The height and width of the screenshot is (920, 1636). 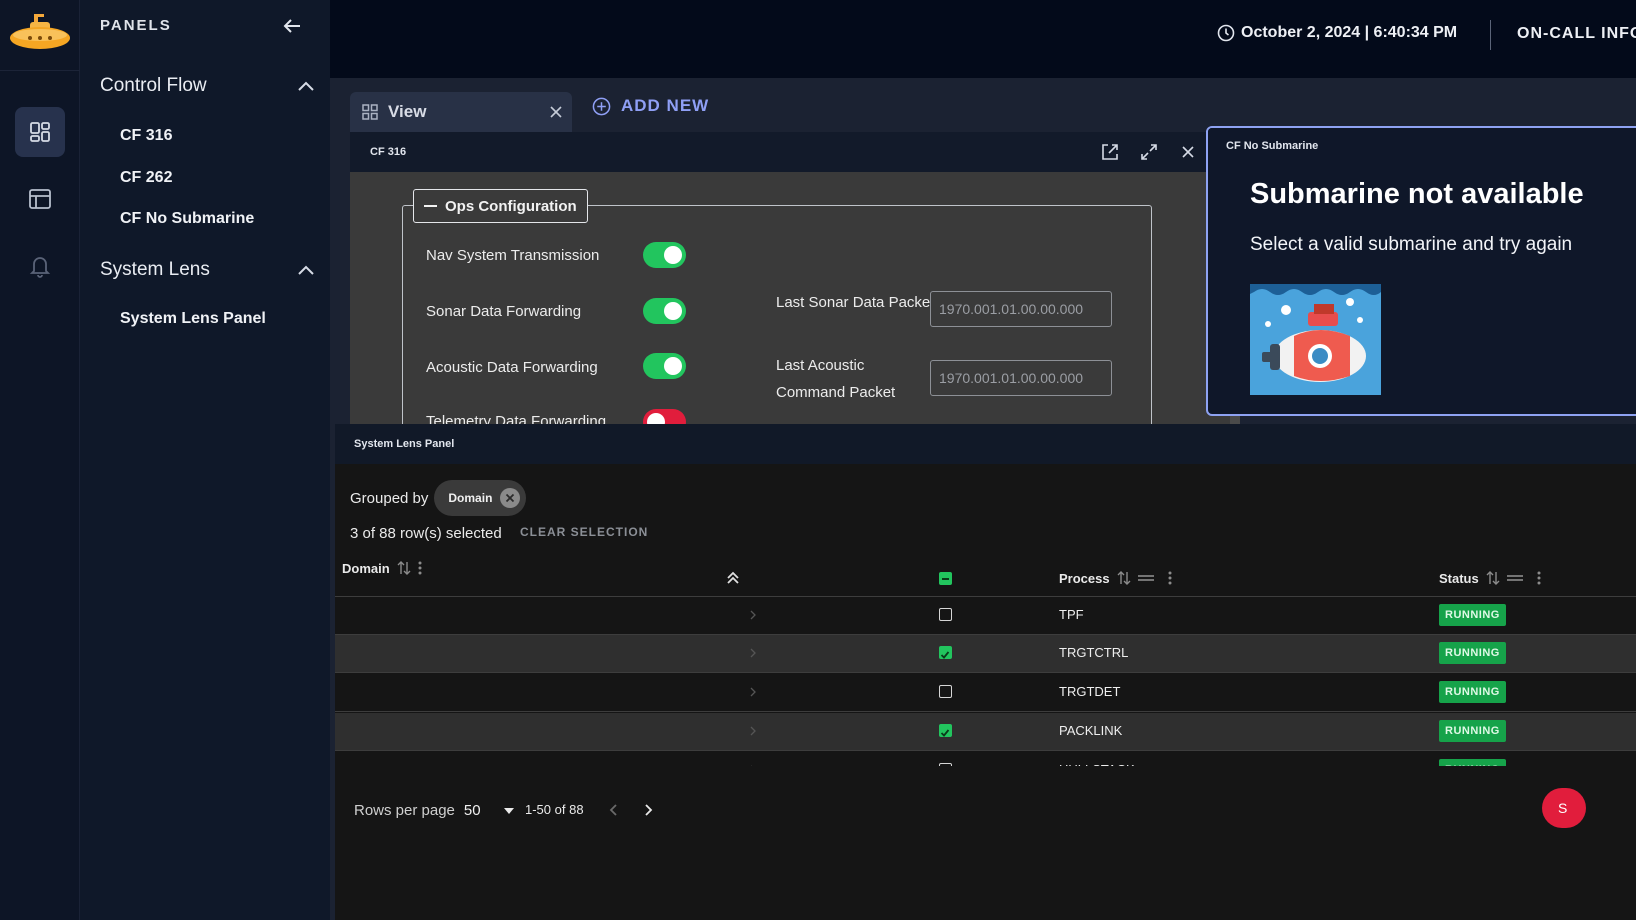 I want to click on toggle-label: Acoustic Data Forwarding, so click(x=512, y=367).